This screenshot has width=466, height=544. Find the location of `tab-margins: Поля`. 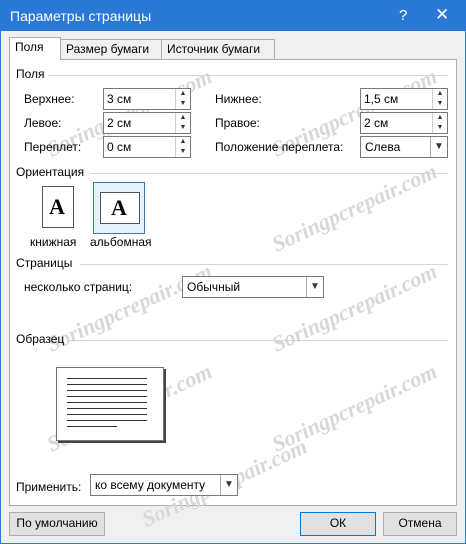

tab-margins: Поля is located at coordinates (35, 48).